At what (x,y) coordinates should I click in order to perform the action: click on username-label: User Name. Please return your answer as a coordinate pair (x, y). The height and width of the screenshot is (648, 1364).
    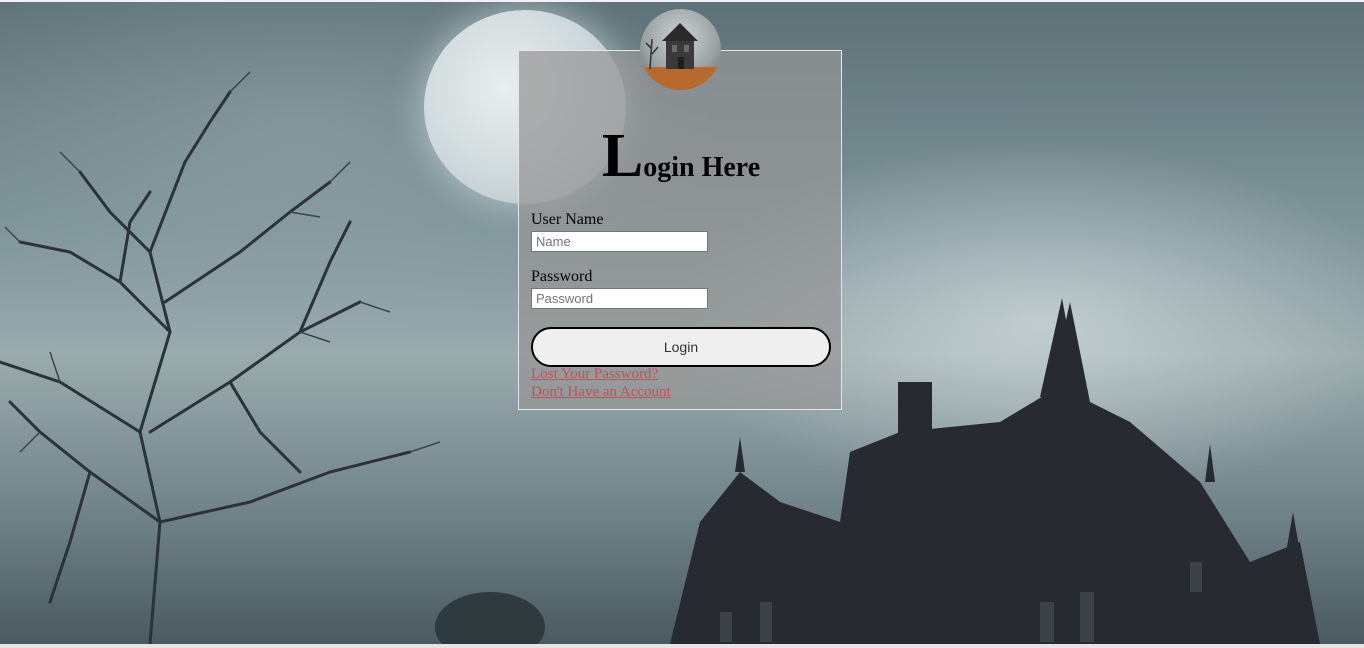
    Looking at the image, I should click on (567, 219).